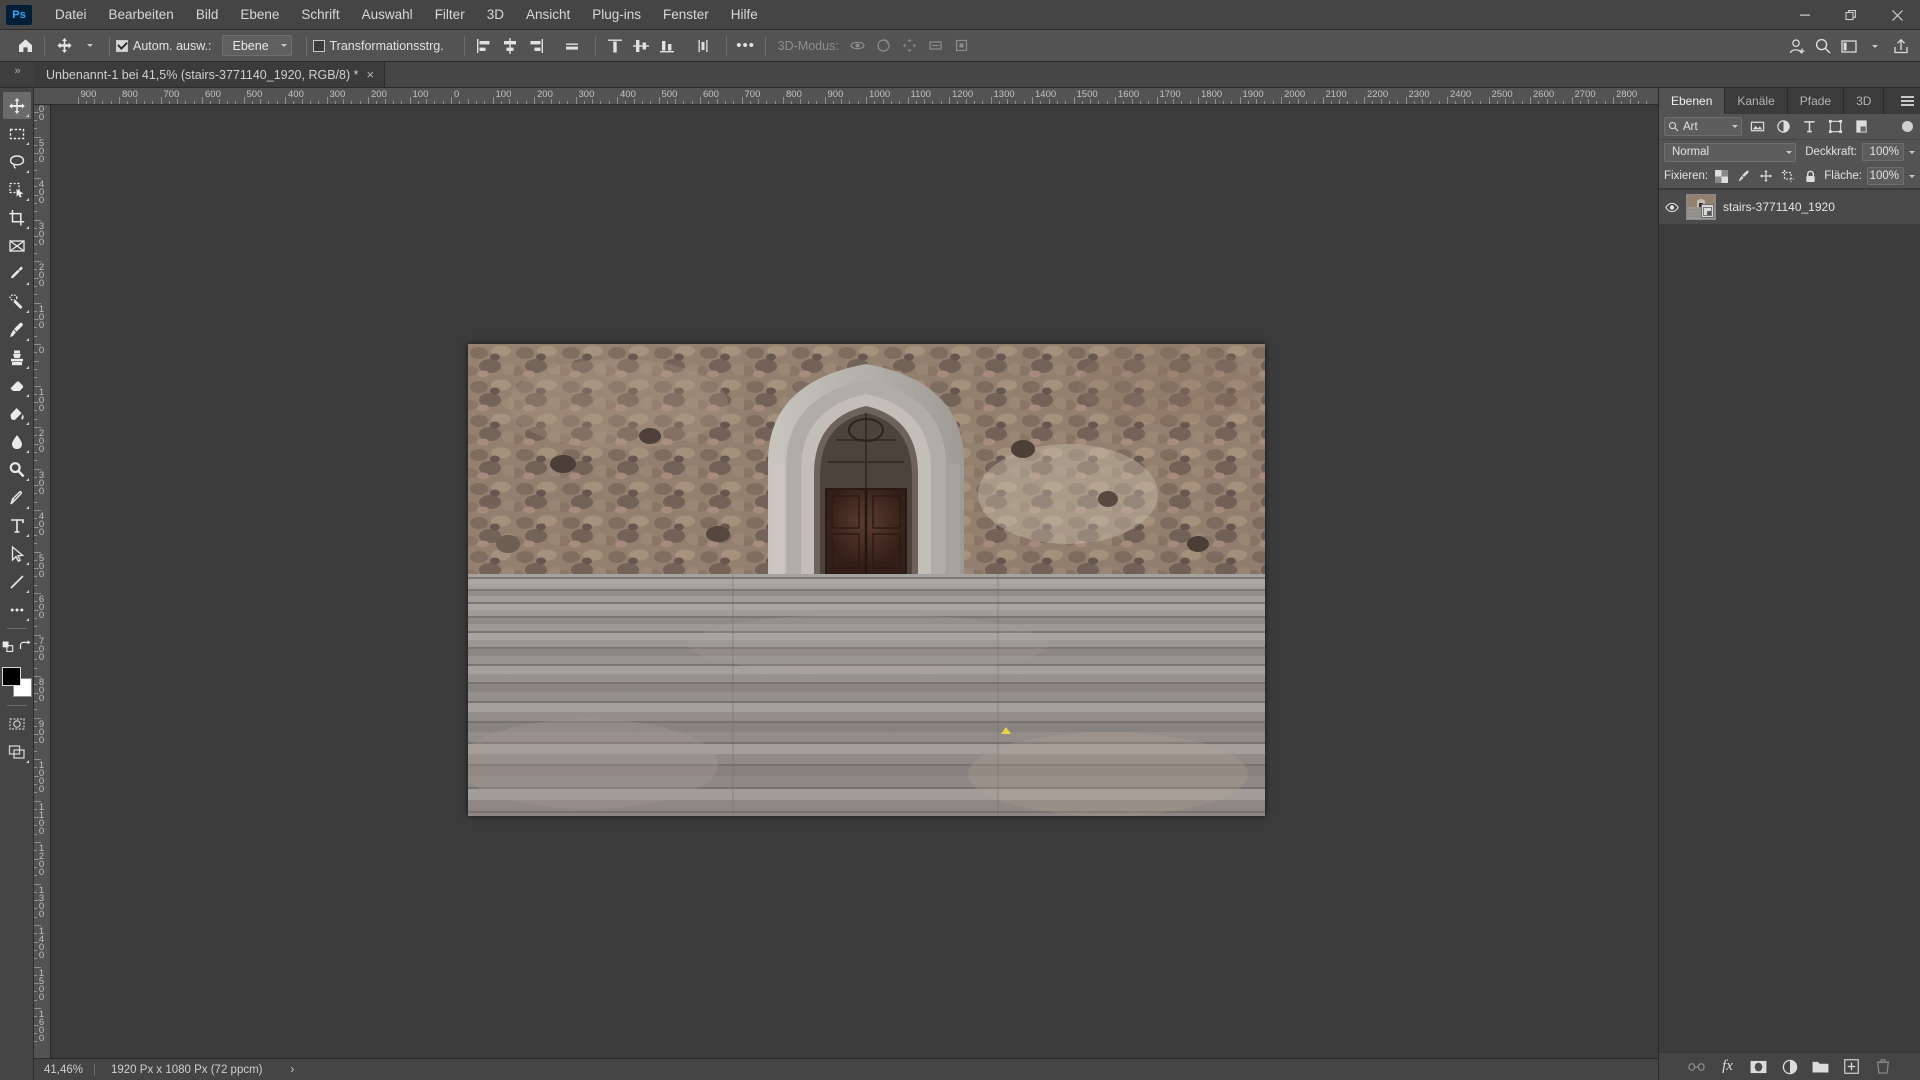 This screenshot has width=1920, height=1080. What do you see at coordinates (1852, 1067) in the screenshot?
I see `new-layer-icon` at bounding box center [1852, 1067].